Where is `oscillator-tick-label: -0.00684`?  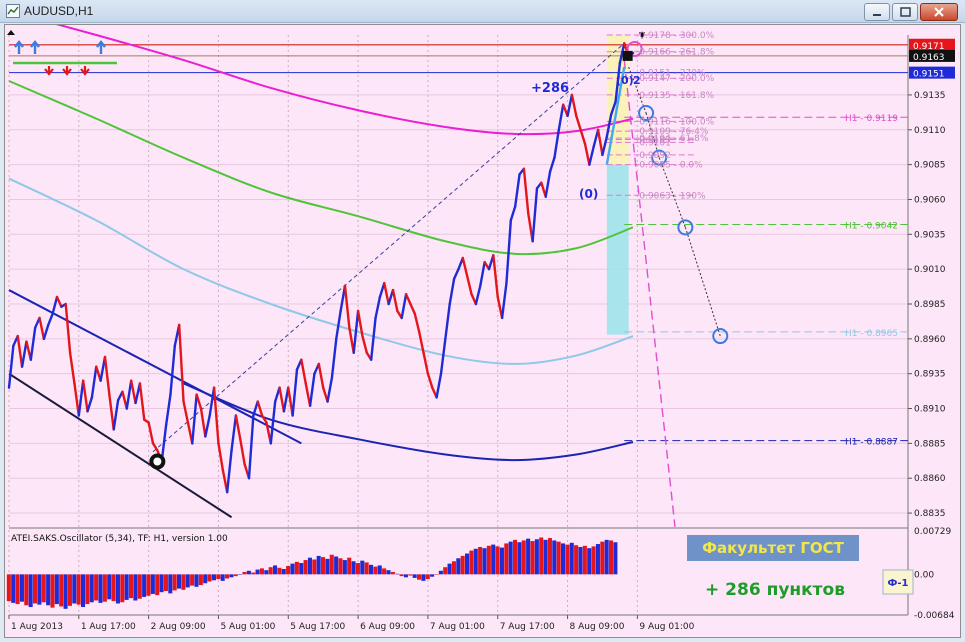 oscillator-tick-label: -0.00684 is located at coordinates (934, 616).